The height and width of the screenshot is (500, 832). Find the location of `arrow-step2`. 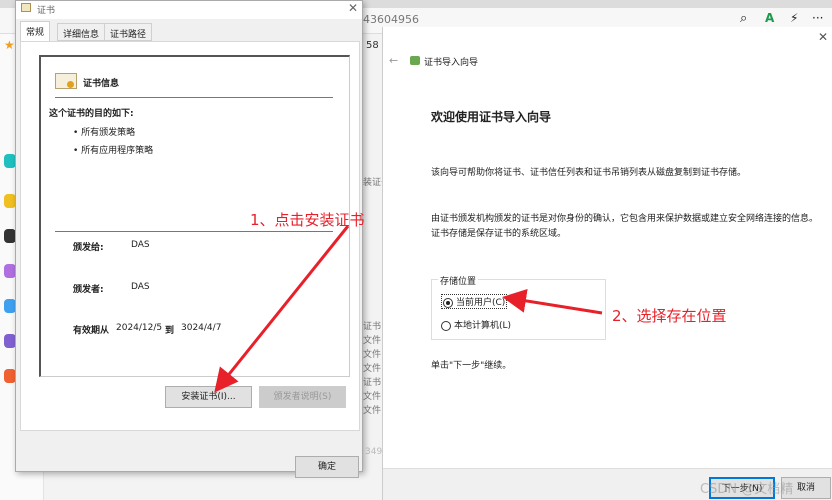

arrow-step2 is located at coordinates (552, 301).